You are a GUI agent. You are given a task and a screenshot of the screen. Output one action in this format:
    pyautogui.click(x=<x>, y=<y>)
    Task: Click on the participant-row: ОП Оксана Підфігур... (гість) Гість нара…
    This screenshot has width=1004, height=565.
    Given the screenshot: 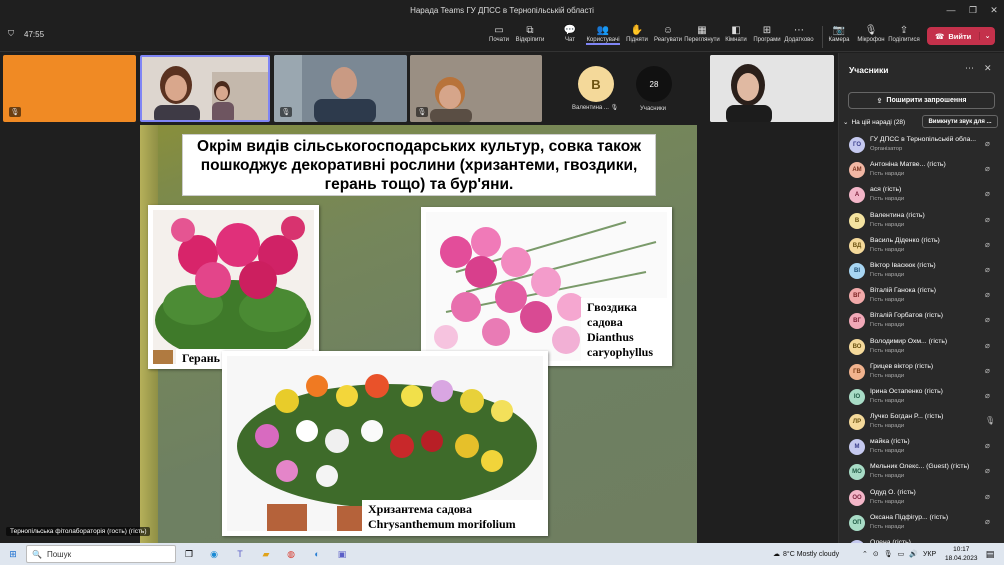 What is the action you would take?
    pyautogui.click(x=921, y=523)
    